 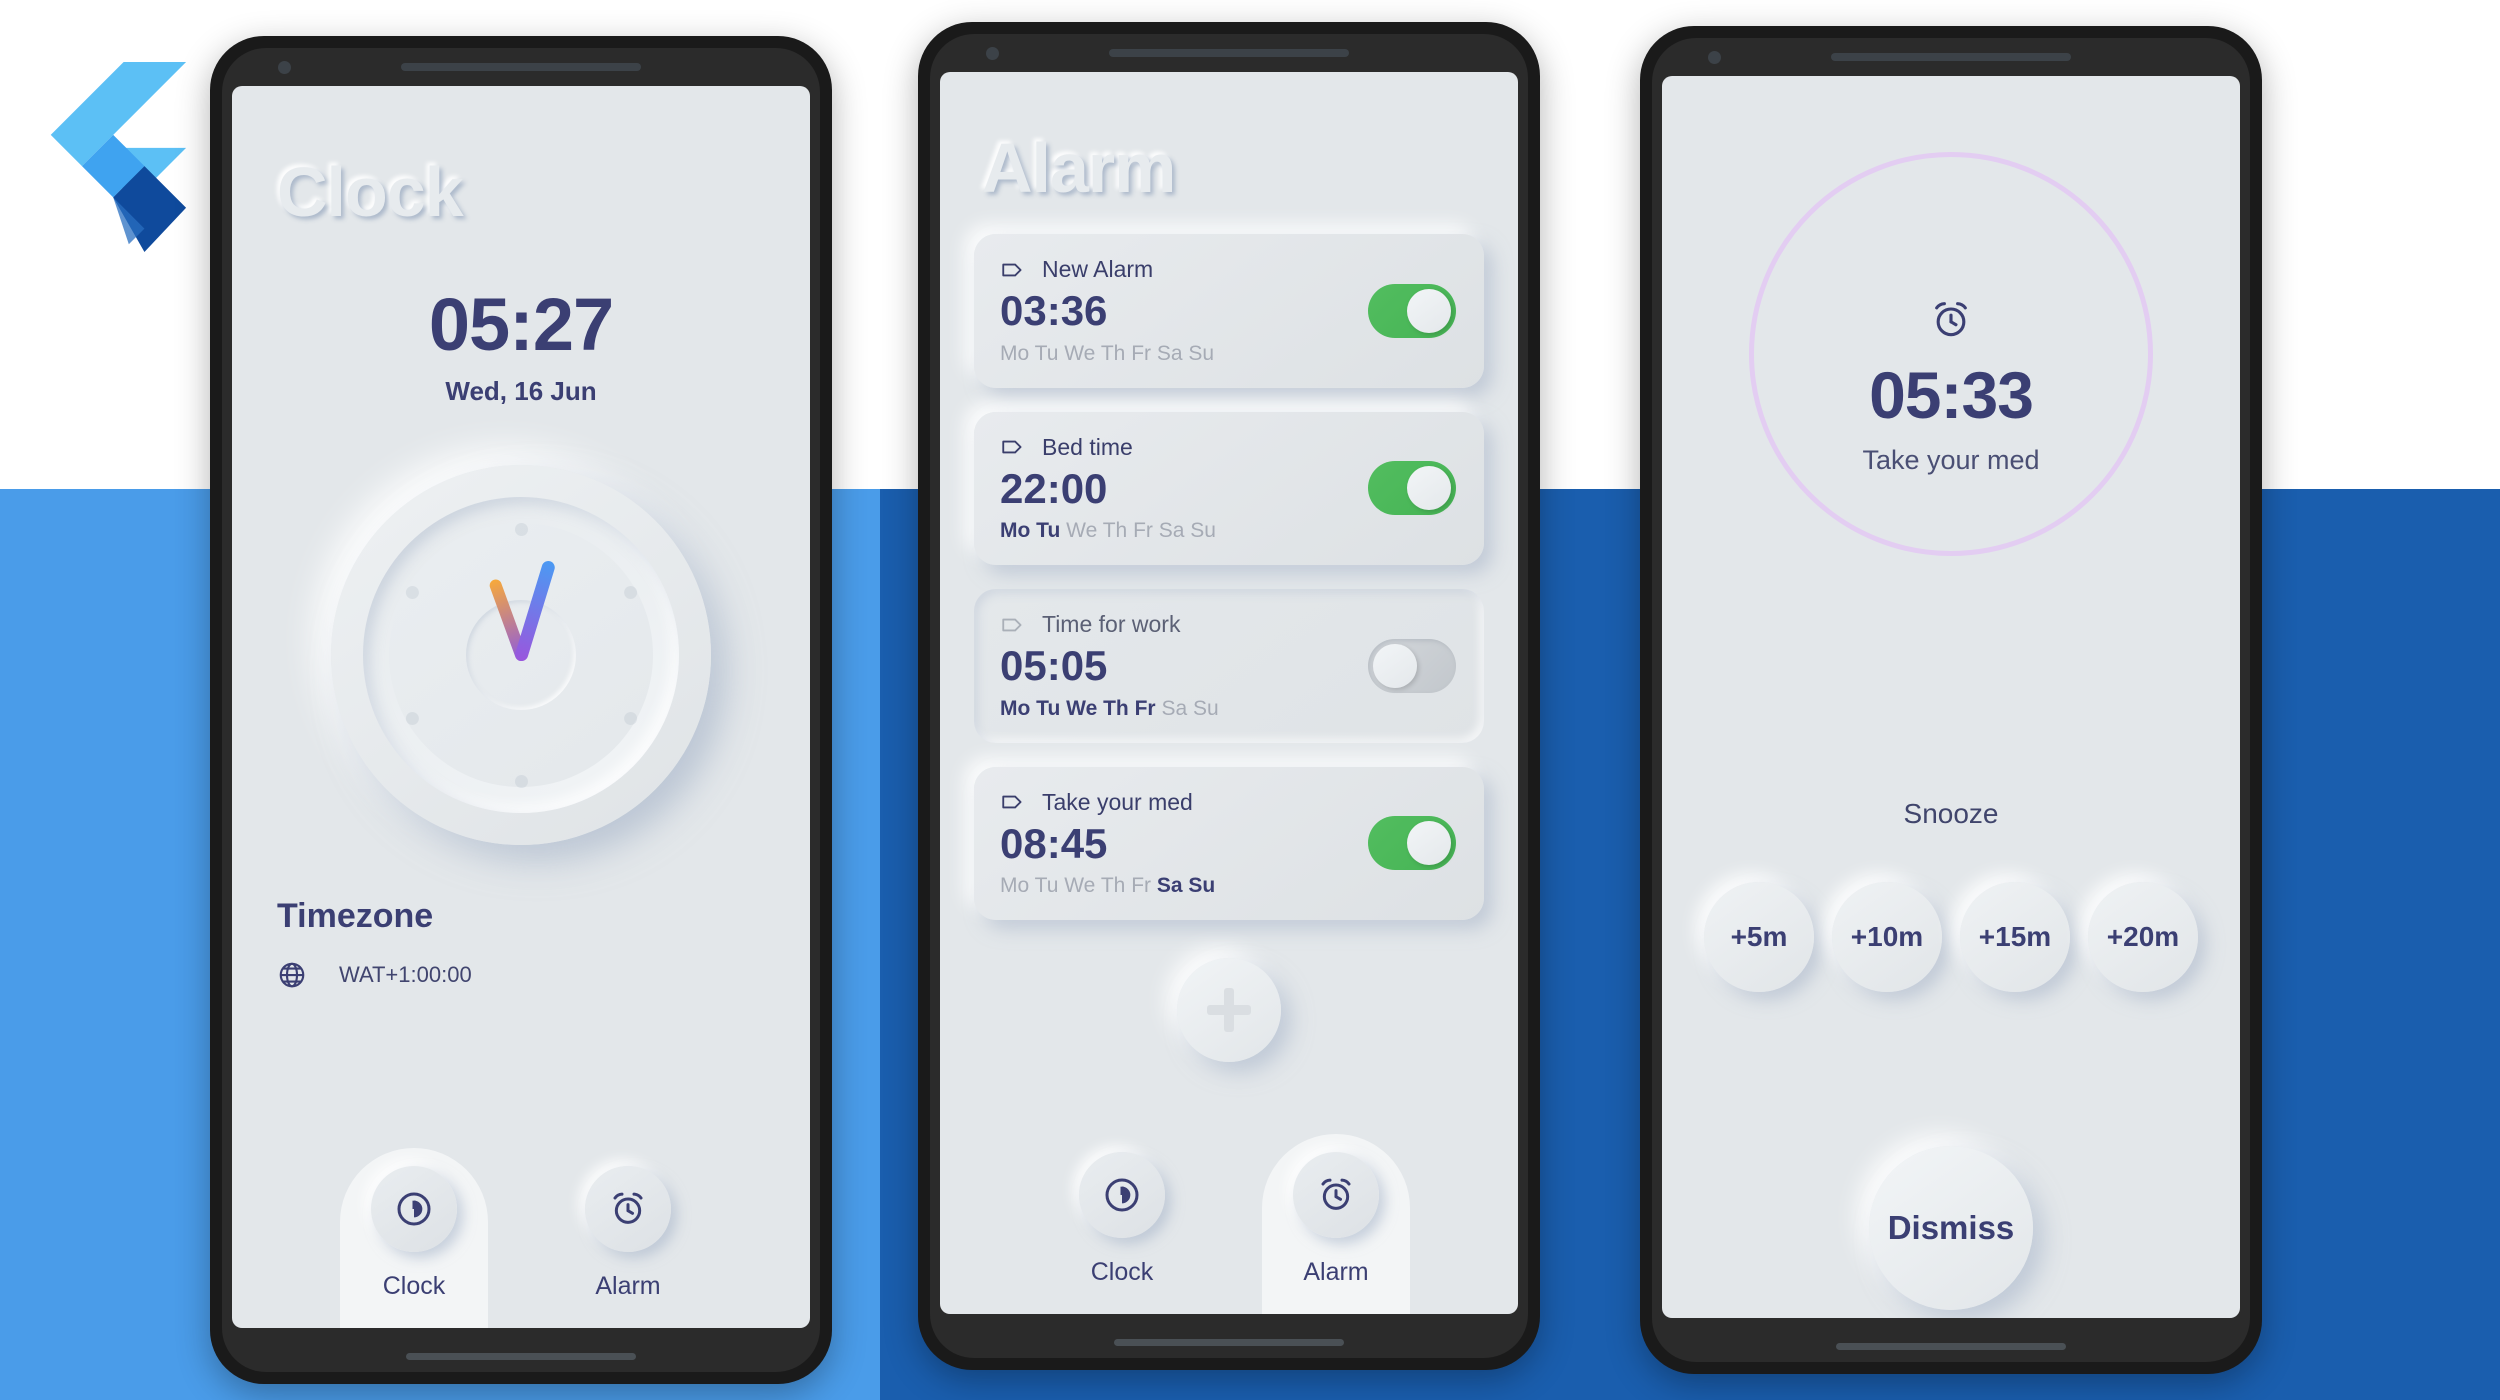 What do you see at coordinates (1184, 624) in the screenshot?
I see `alarm-label-row: Time for work` at bounding box center [1184, 624].